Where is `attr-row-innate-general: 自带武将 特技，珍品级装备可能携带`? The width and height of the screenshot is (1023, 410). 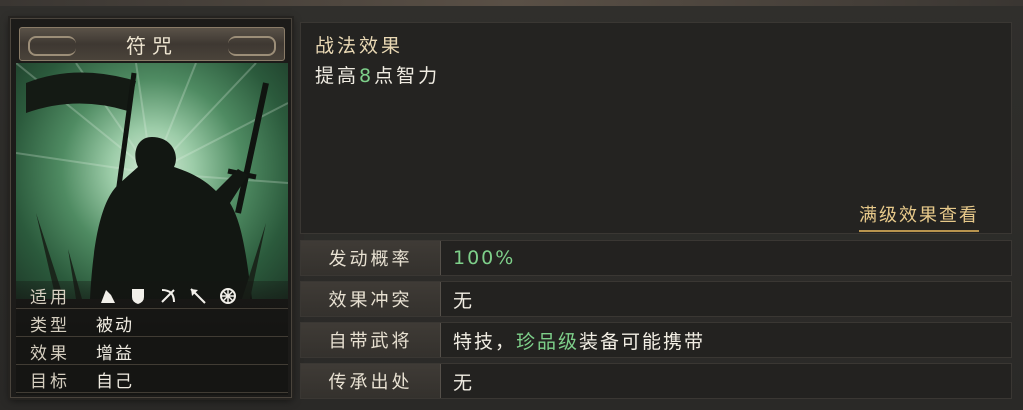 attr-row-innate-general: 自带武将 特技，珍品级装备可能携带 is located at coordinates (656, 340).